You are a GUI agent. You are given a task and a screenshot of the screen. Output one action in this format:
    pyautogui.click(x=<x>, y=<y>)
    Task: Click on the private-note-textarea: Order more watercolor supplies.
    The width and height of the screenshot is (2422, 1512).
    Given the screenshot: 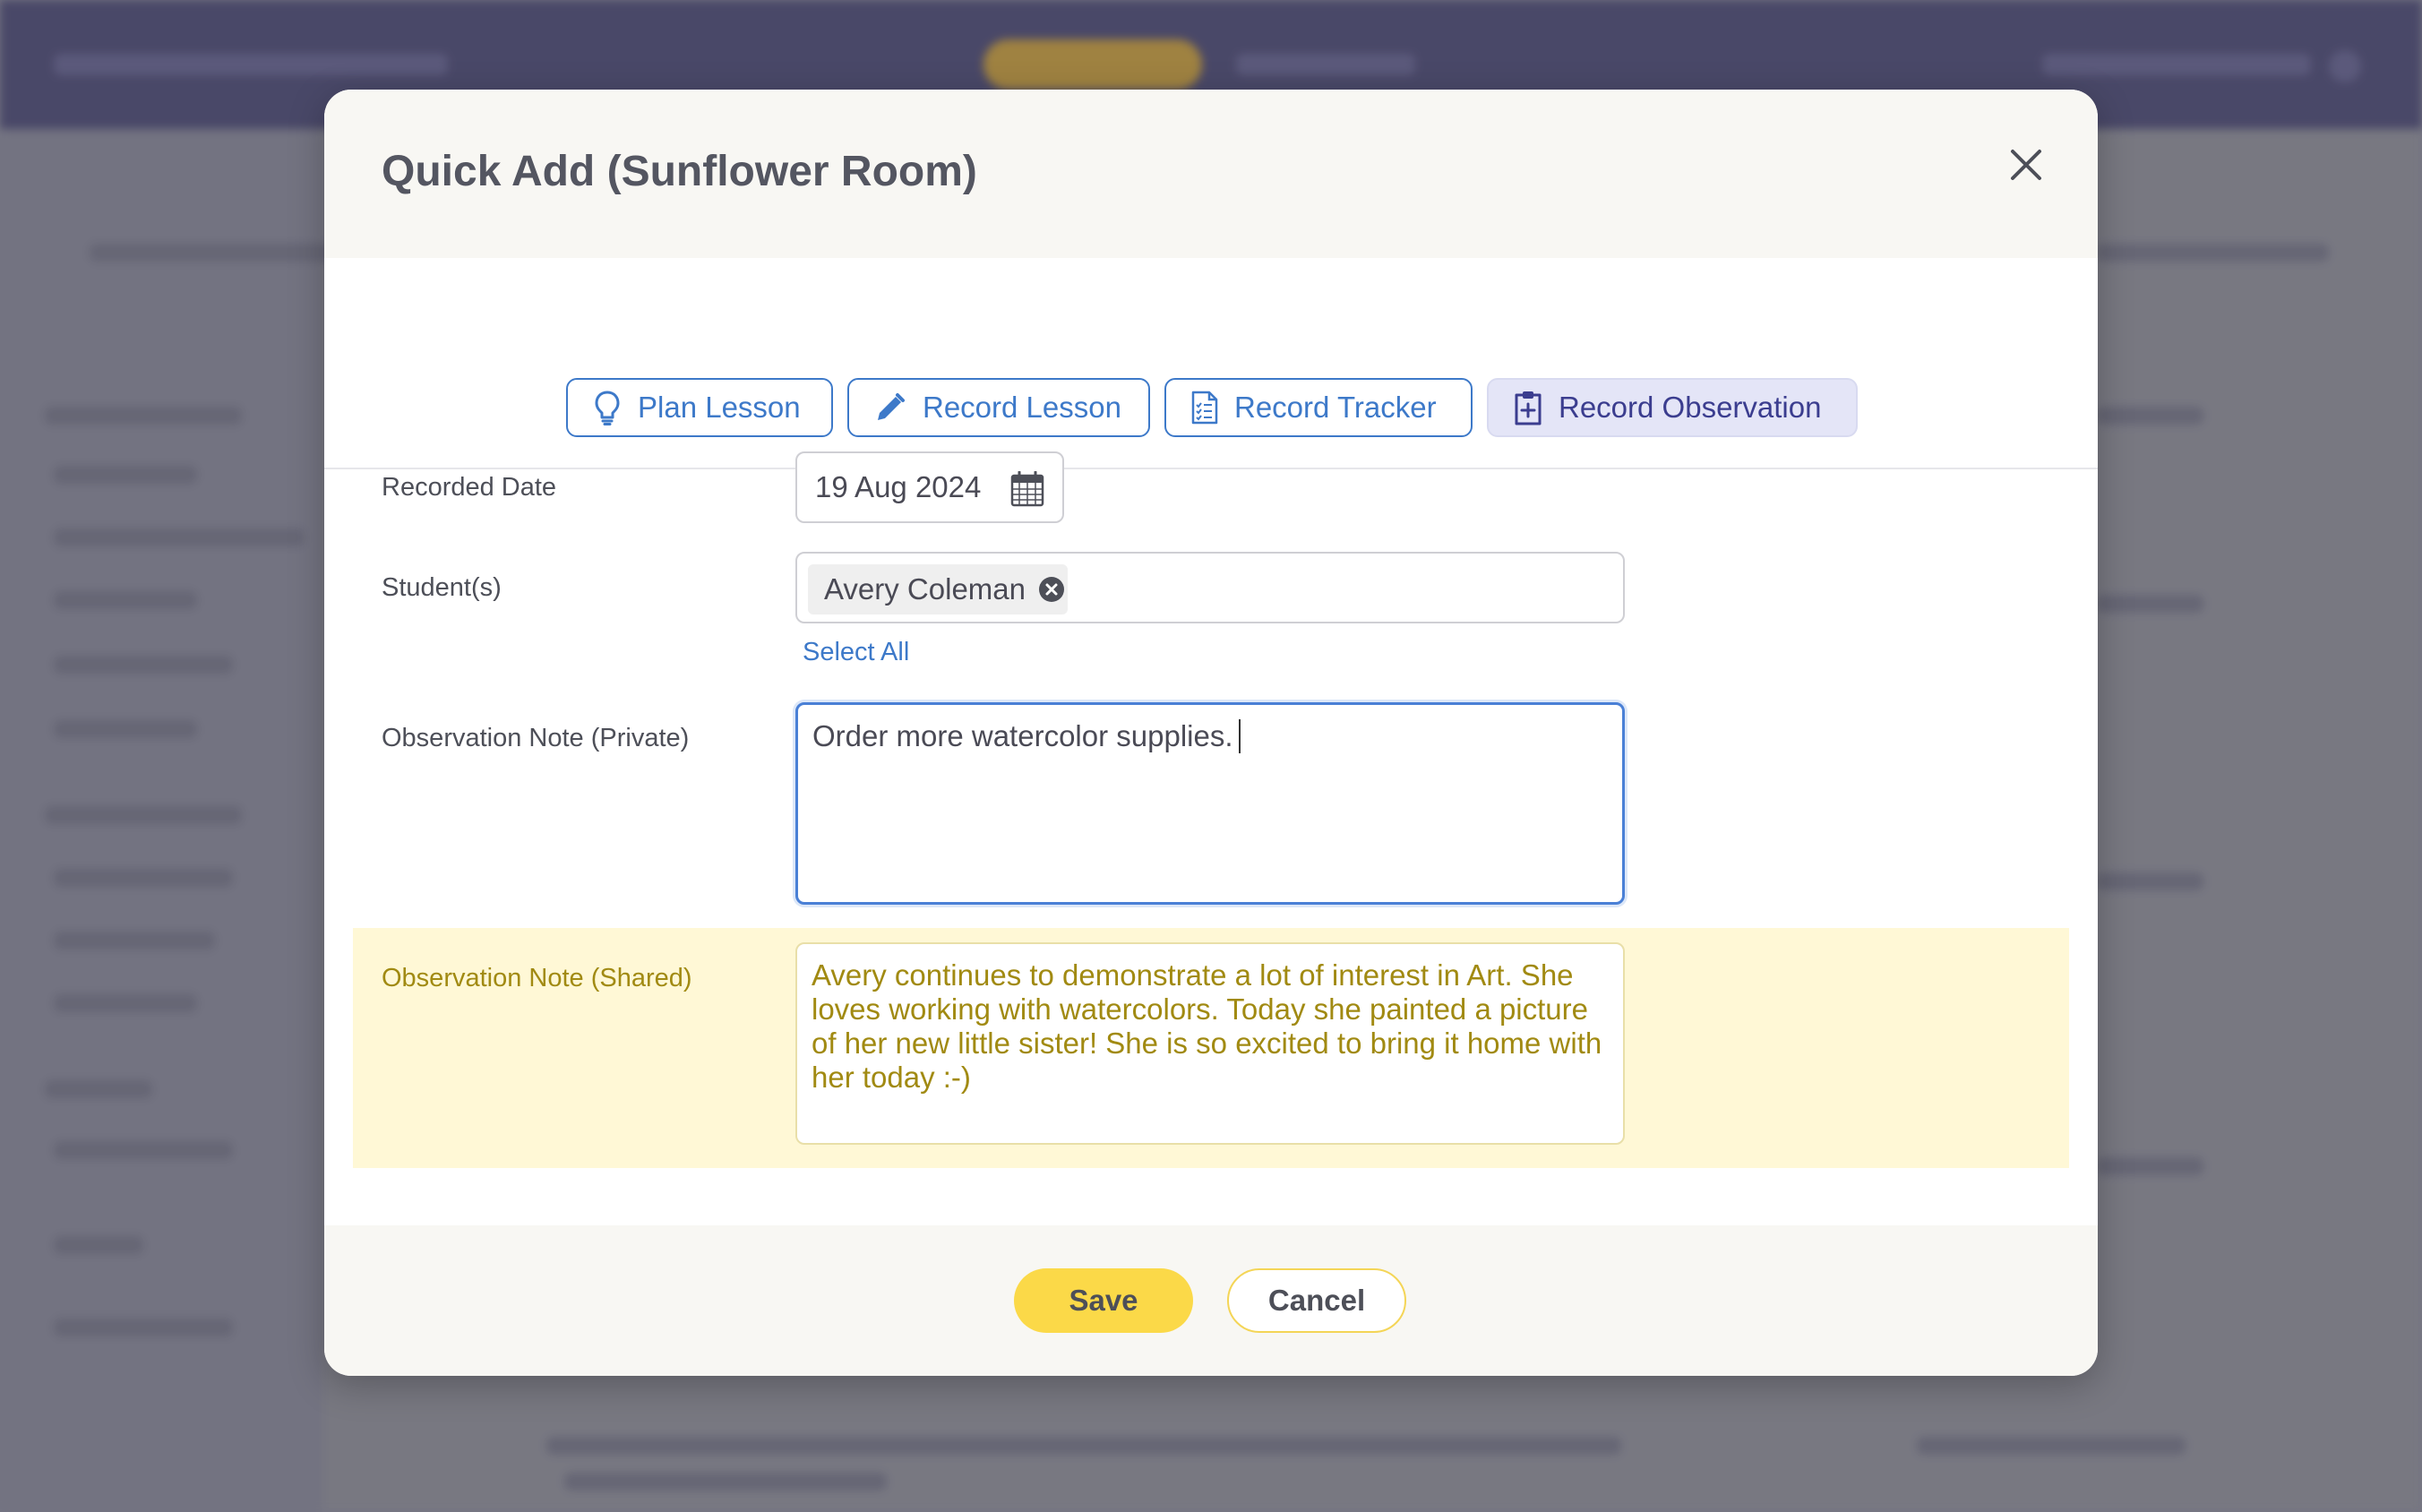 What is the action you would take?
    pyautogui.click(x=1210, y=804)
    